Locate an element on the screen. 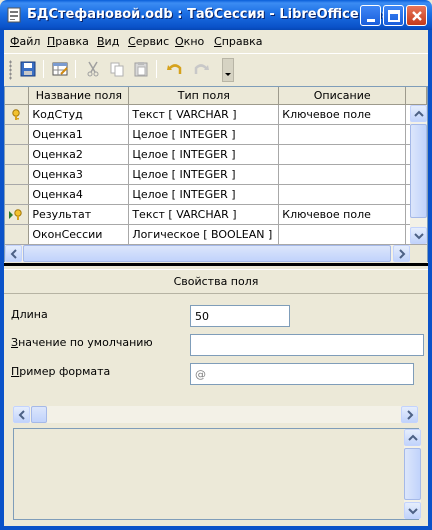 This screenshot has height=530, width=432. corner-cell is located at coordinates (17, 96).